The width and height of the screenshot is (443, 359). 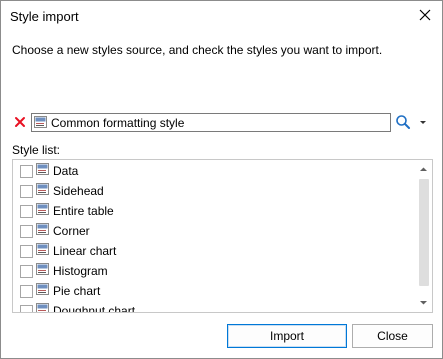 What do you see at coordinates (423, 122) in the screenshot?
I see `chevron-down-icon` at bounding box center [423, 122].